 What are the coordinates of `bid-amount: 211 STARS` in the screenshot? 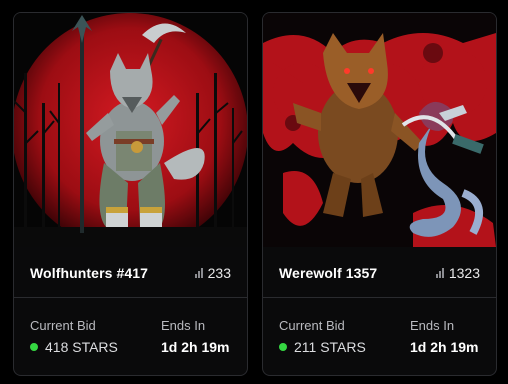 It's located at (330, 347).